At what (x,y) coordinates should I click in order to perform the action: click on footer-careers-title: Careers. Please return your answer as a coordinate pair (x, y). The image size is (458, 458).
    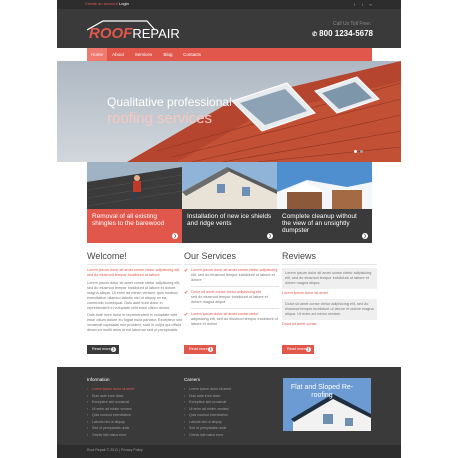
    Looking at the image, I should click on (192, 379).